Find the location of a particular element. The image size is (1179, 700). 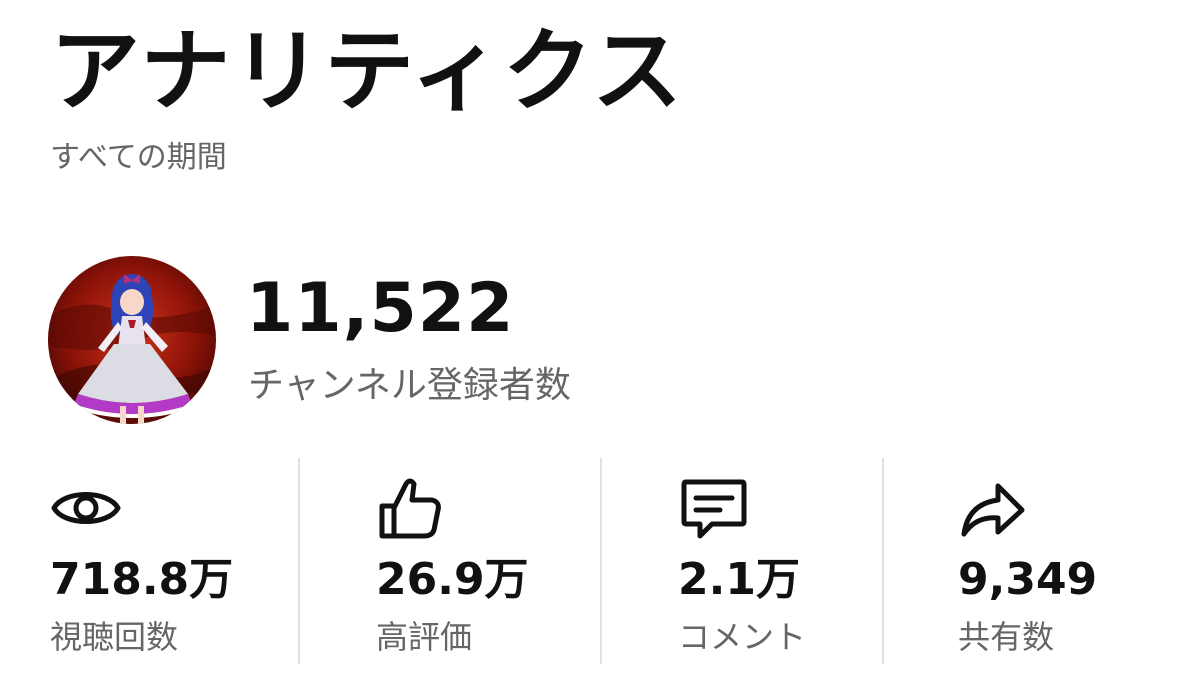

stat-label: 高評価 is located at coordinates (424, 637).